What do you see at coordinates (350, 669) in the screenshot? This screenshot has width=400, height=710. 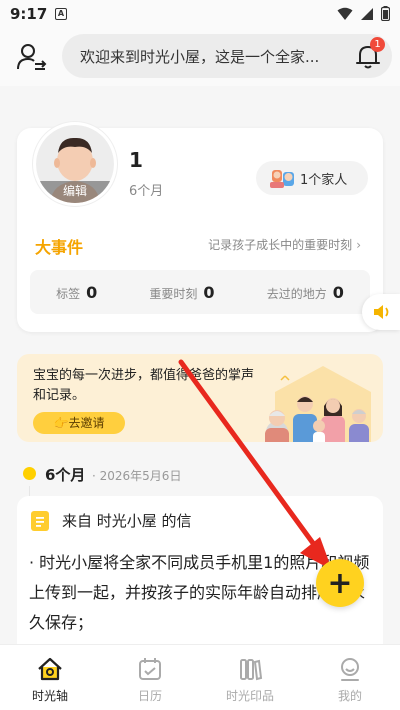 I see `user-icon` at bounding box center [350, 669].